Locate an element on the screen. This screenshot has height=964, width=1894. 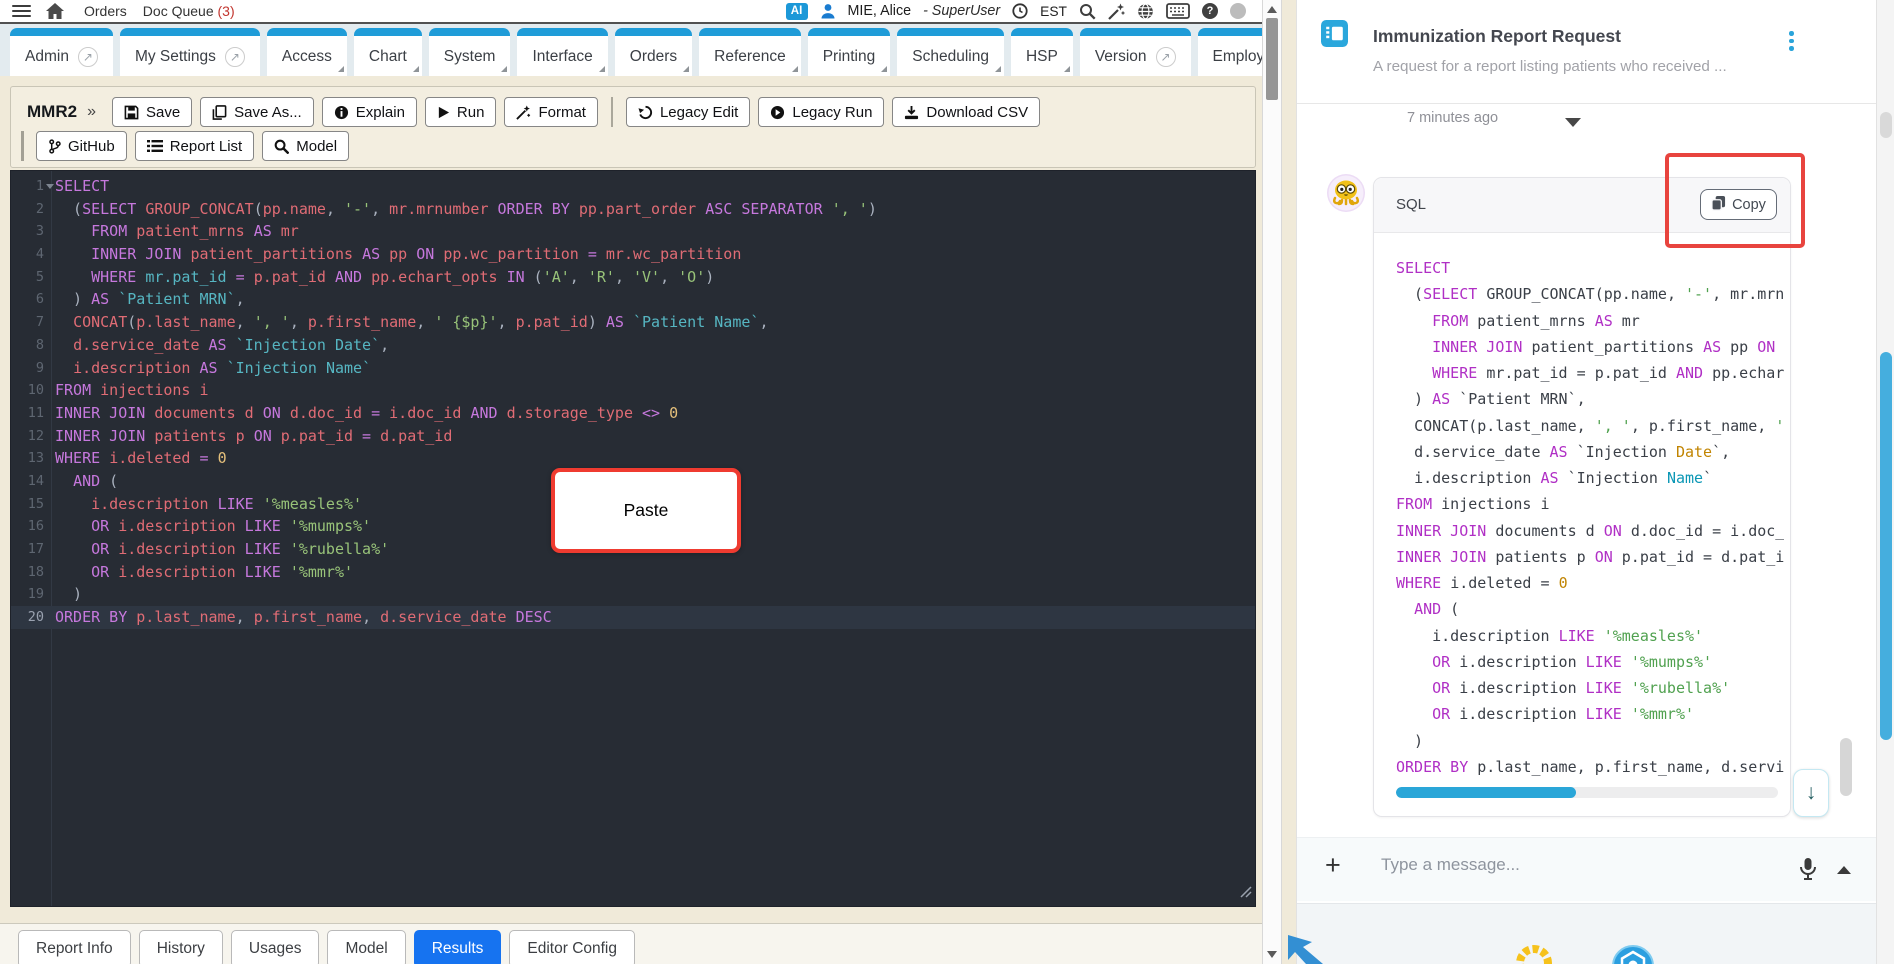
code-text: i.description AS `Injection Name` is located at coordinates (222, 367).